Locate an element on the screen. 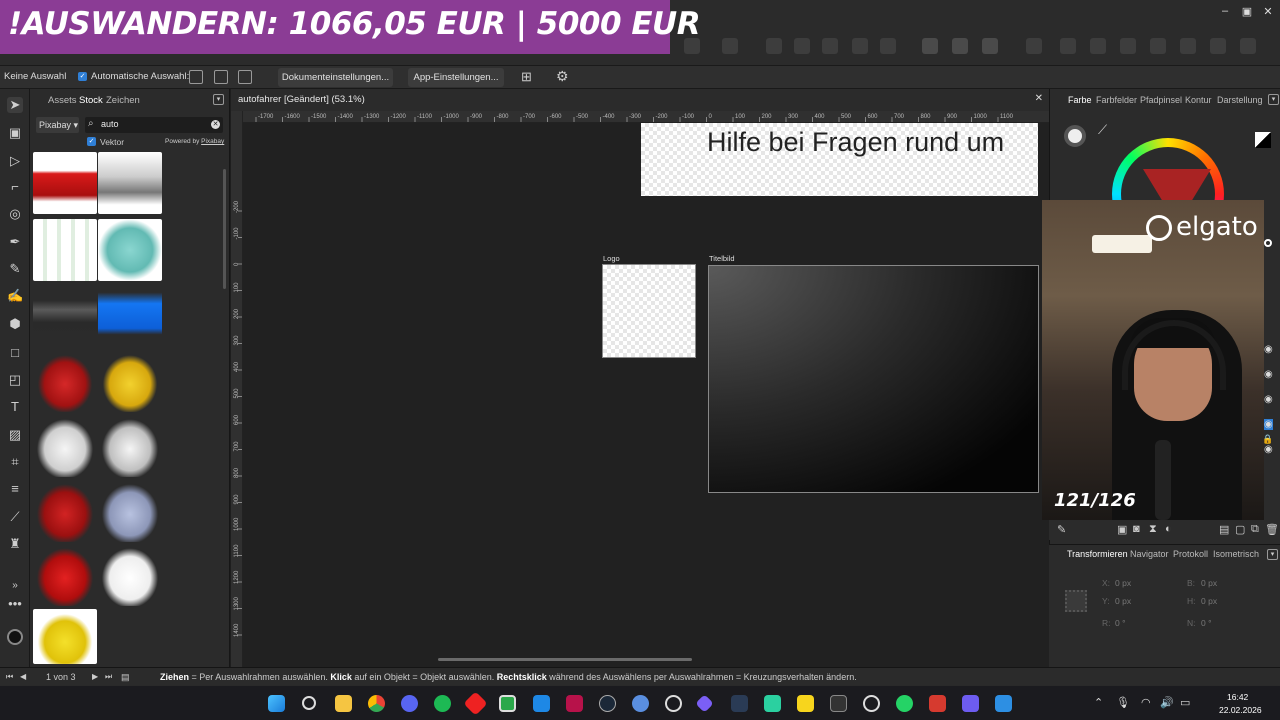 This screenshot has height=720, width=1280. rectangle-tool-icon: □ is located at coordinates (15, 353).